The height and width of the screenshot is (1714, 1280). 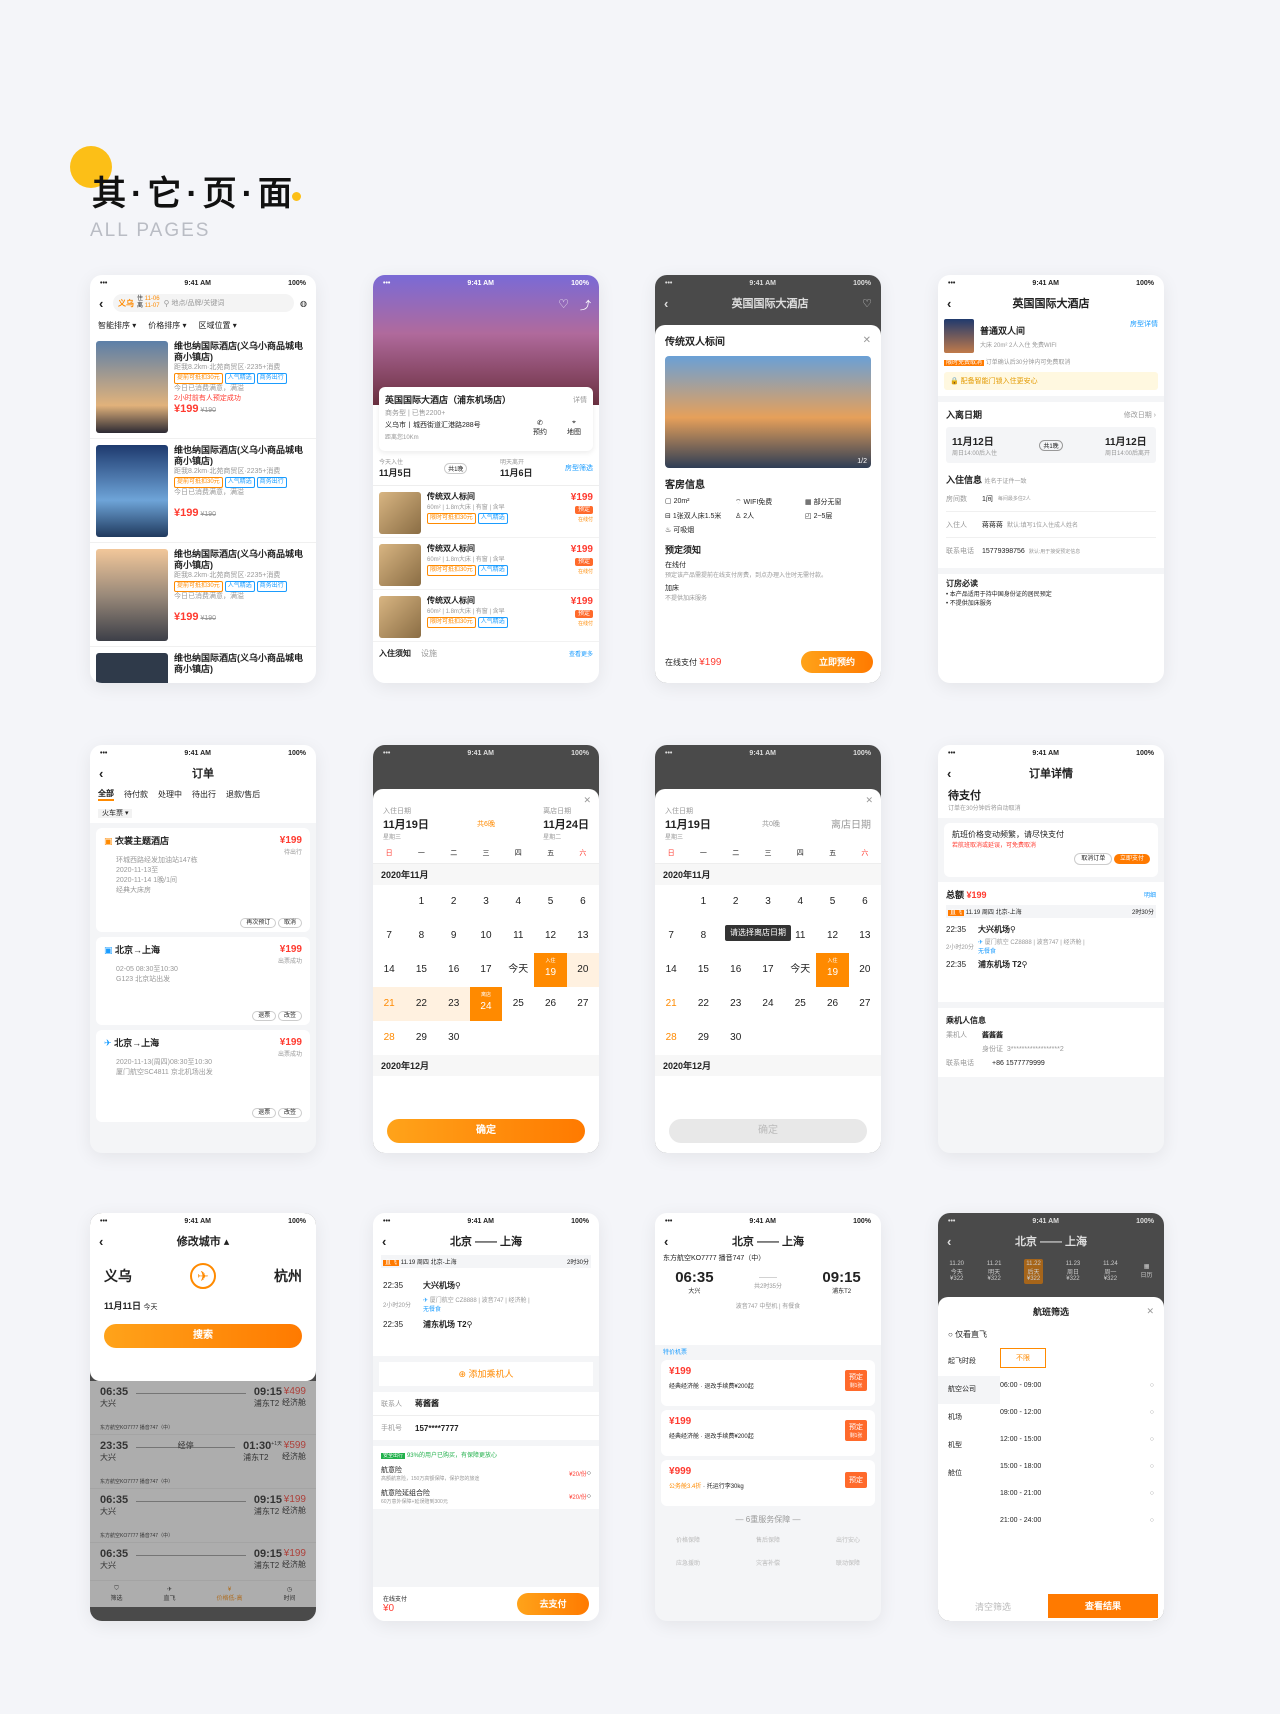 What do you see at coordinates (169, 1594) in the screenshot?
I see `direct-tab: ✈ 直飞` at bounding box center [169, 1594].